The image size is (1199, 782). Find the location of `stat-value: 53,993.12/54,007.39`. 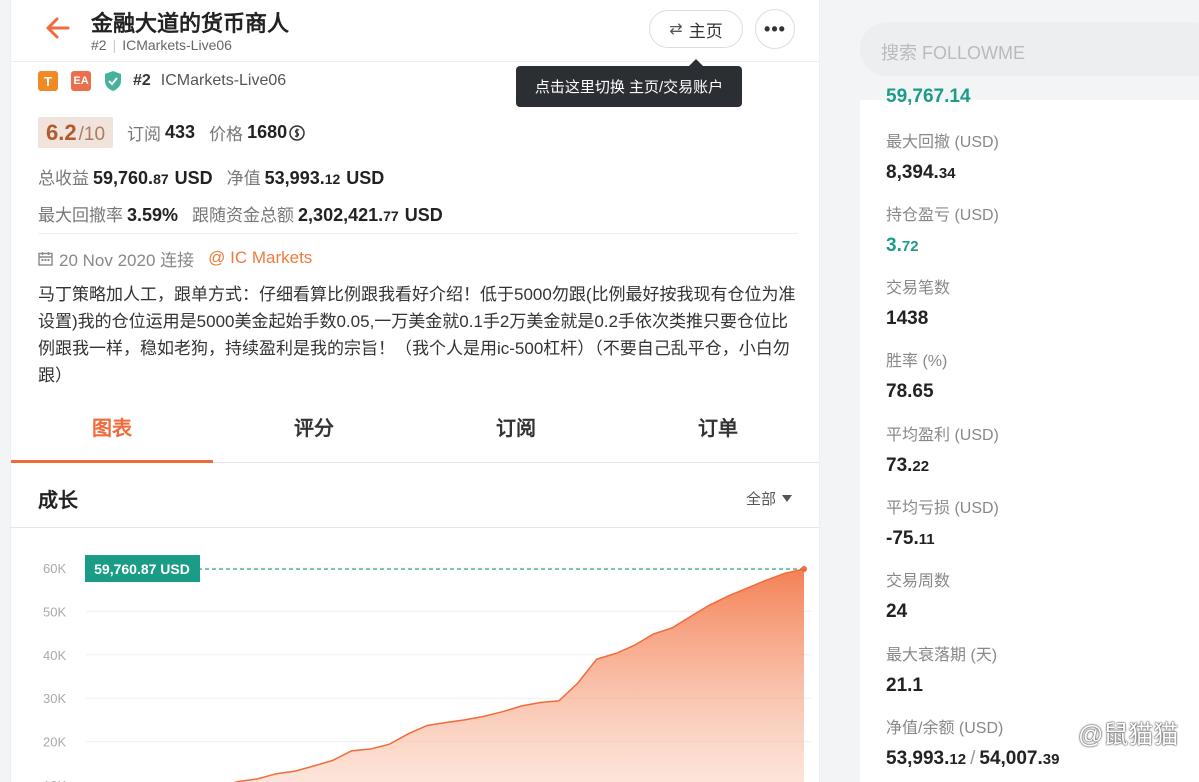

stat-value: 53,993.12/54,007.39 is located at coordinates (973, 758).